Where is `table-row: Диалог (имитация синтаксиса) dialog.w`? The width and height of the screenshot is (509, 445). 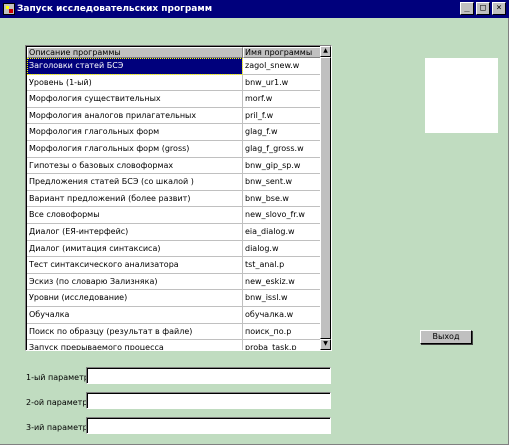 table-row: Диалог (имитация синтаксиса) dialog.w is located at coordinates (174, 249).